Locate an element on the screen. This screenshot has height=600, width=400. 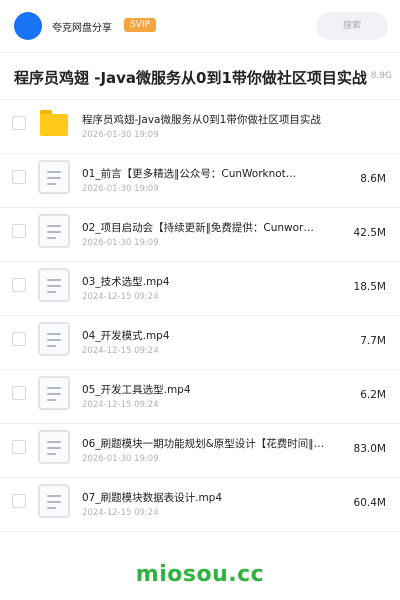
file-size: 8.6M is located at coordinates (373, 179).